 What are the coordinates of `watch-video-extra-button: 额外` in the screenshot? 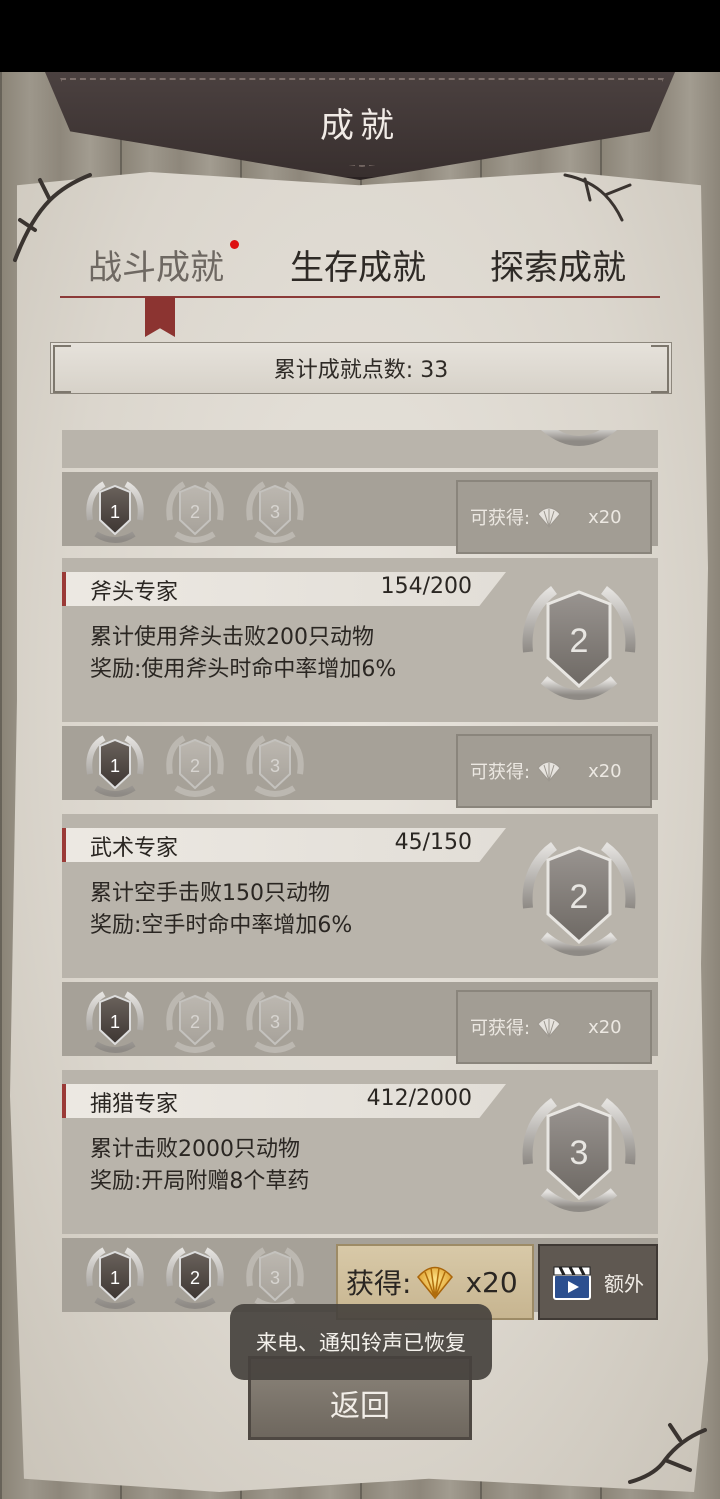 It's located at (598, 1282).